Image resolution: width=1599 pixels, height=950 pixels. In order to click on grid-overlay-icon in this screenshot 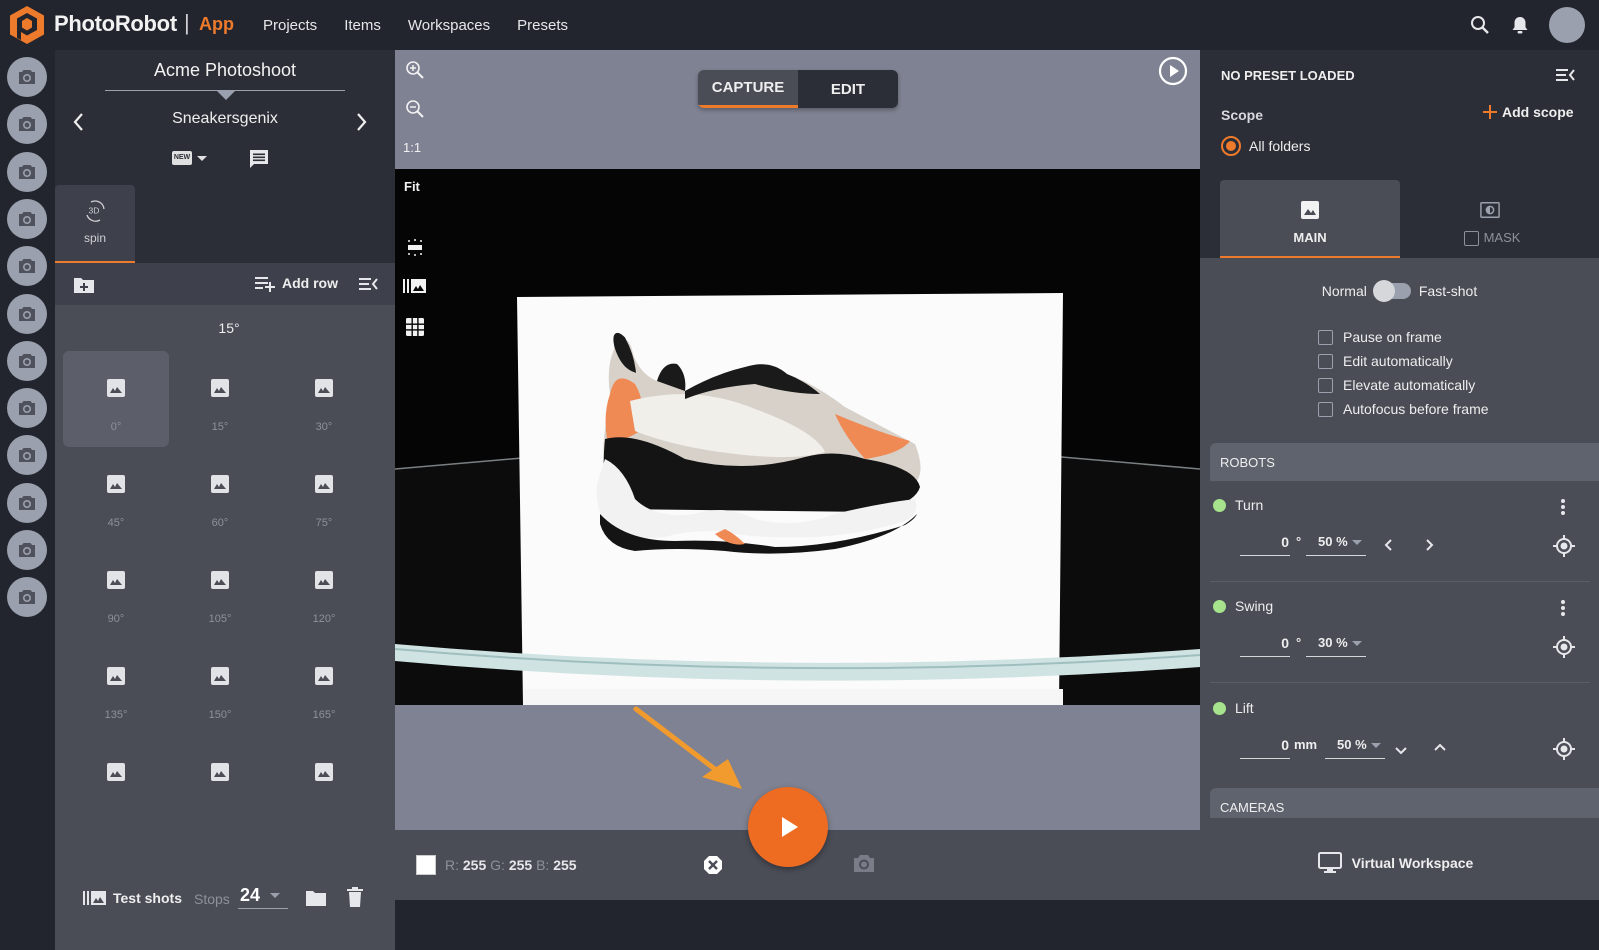, I will do `click(415, 327)`.